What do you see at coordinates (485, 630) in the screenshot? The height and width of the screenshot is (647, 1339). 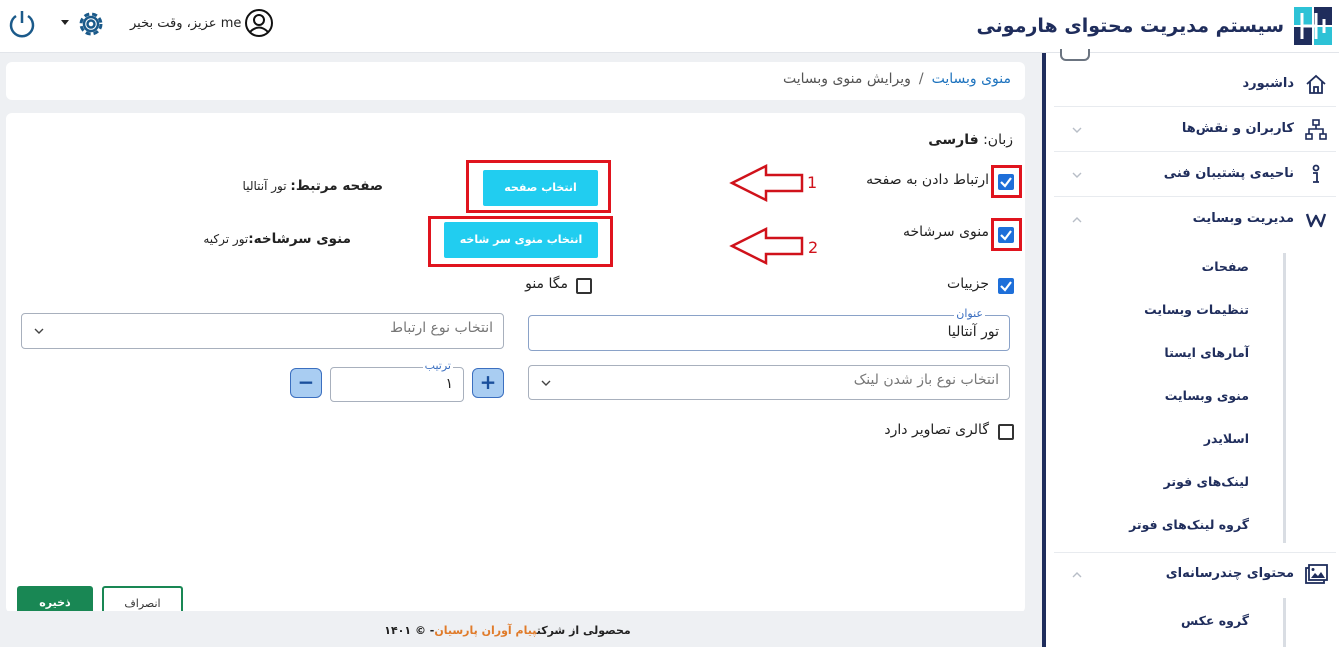 I see `footer-company-link: پیام آوران پارسیان` at bounding box center [485, 630].